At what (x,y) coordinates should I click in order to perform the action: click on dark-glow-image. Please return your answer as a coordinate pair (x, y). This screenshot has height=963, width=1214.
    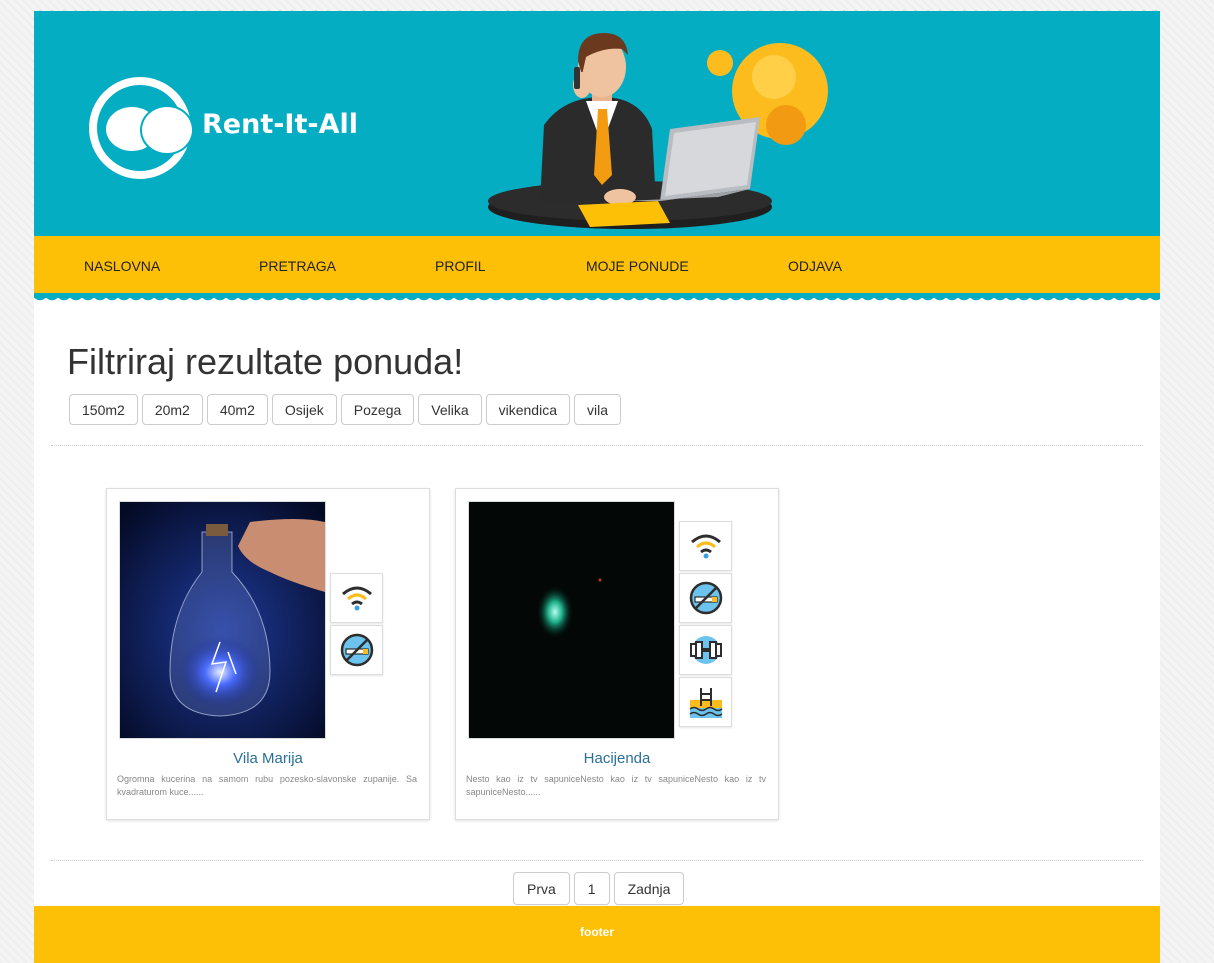
    Looking at the image, I should click on (571, 620).